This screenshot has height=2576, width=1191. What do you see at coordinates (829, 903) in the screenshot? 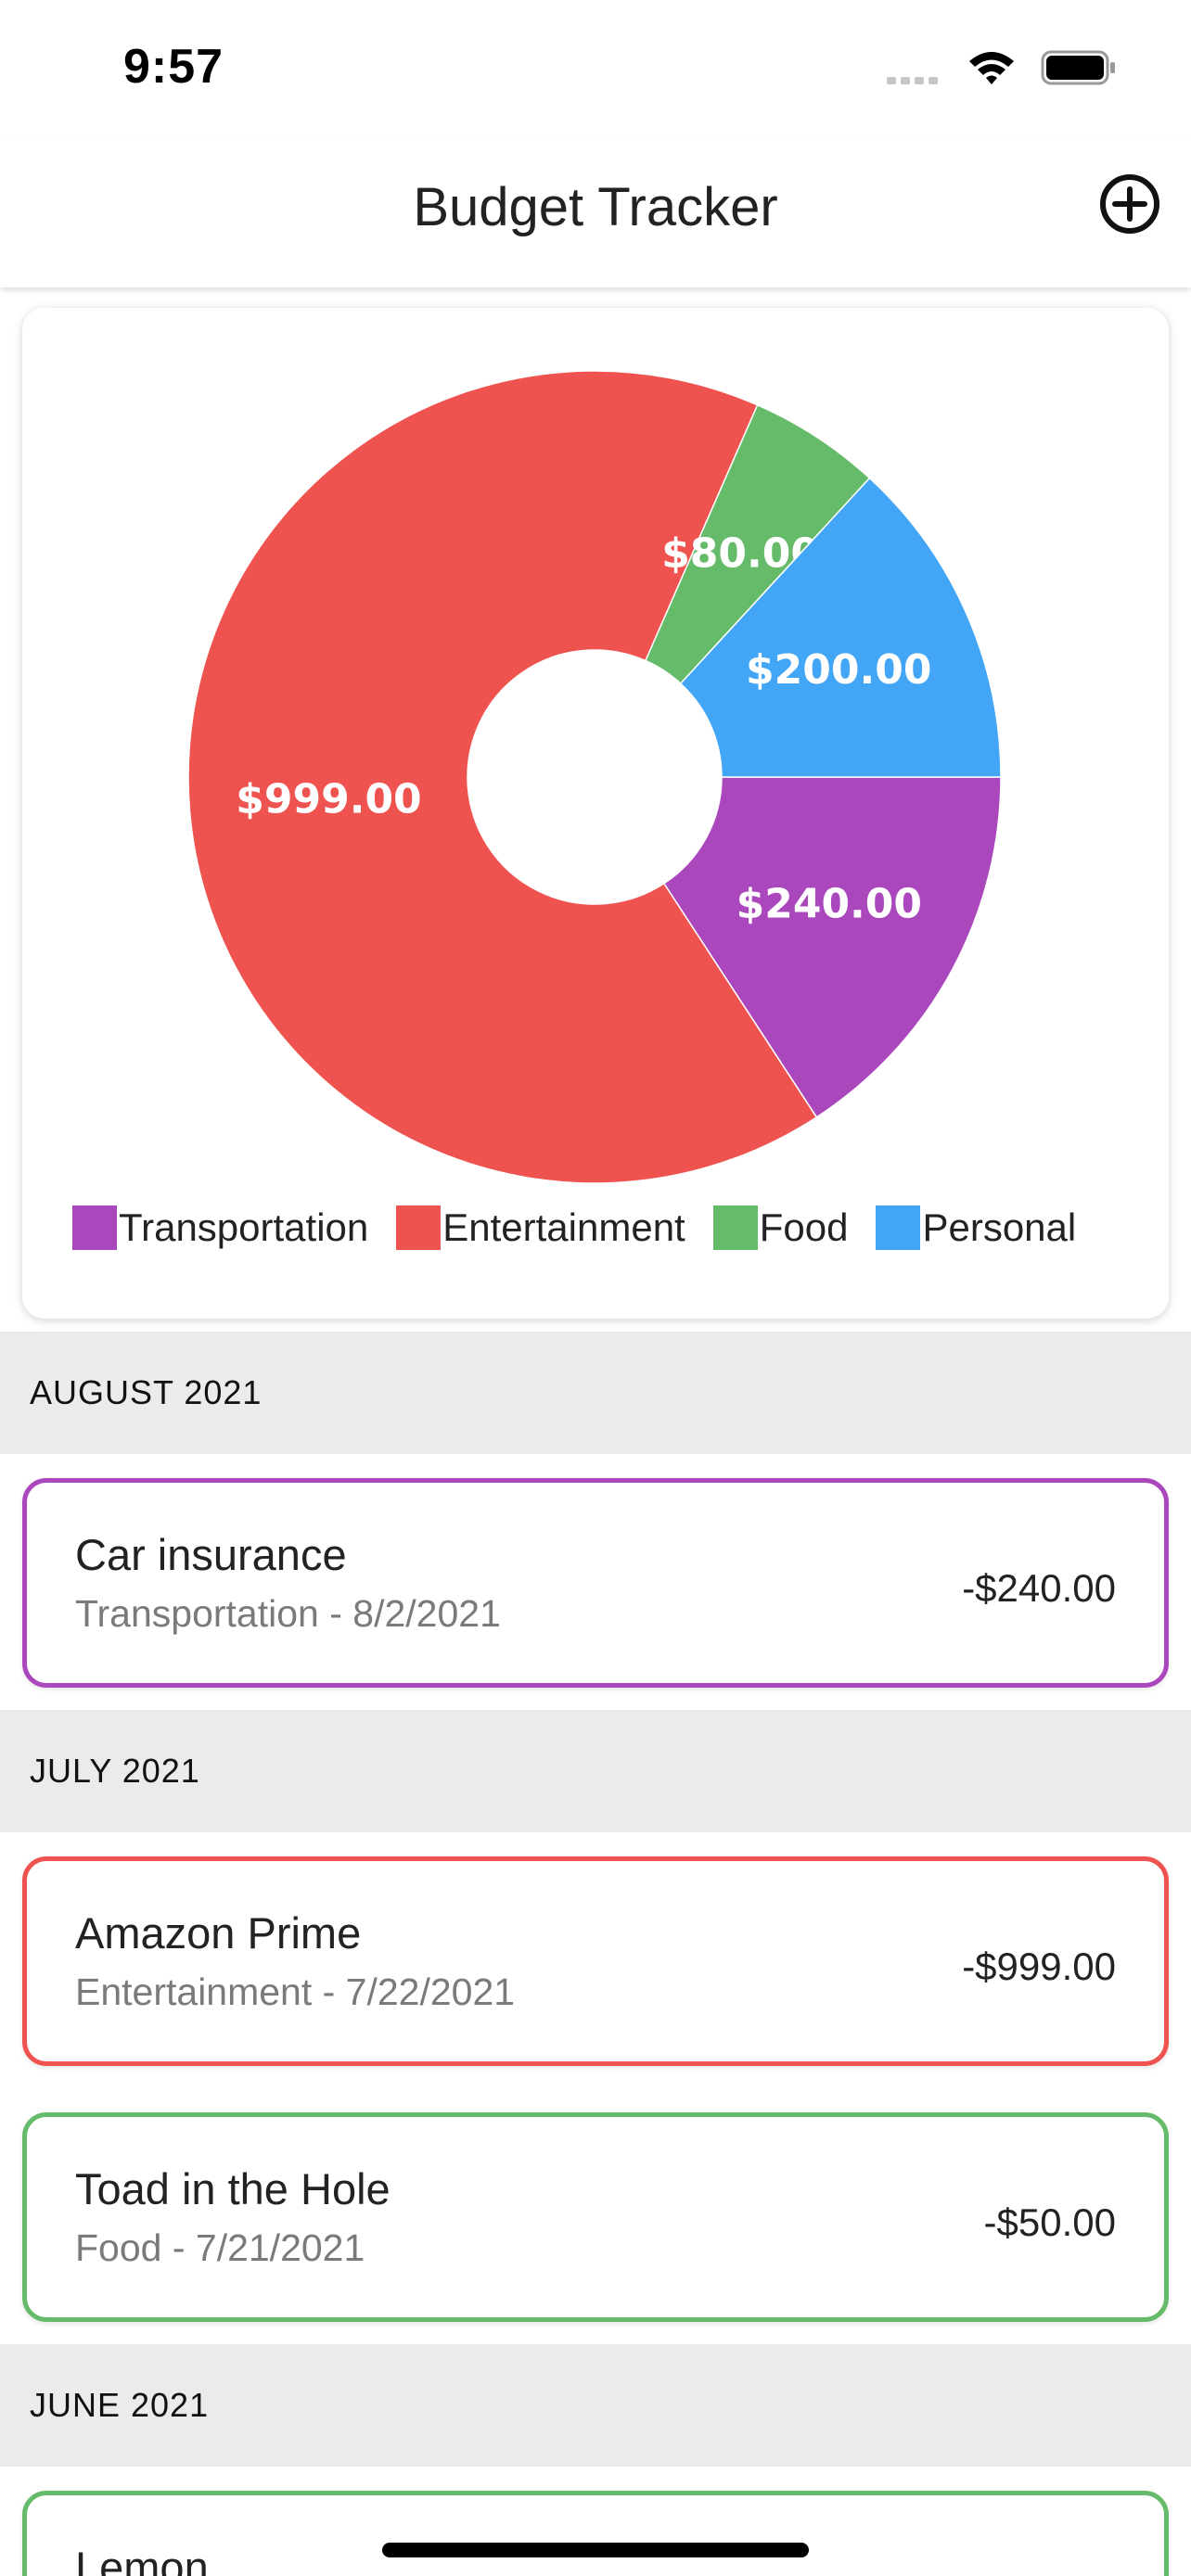
I see `slice-value-label-transportation: $240.00` at bounding box center [829, 903].